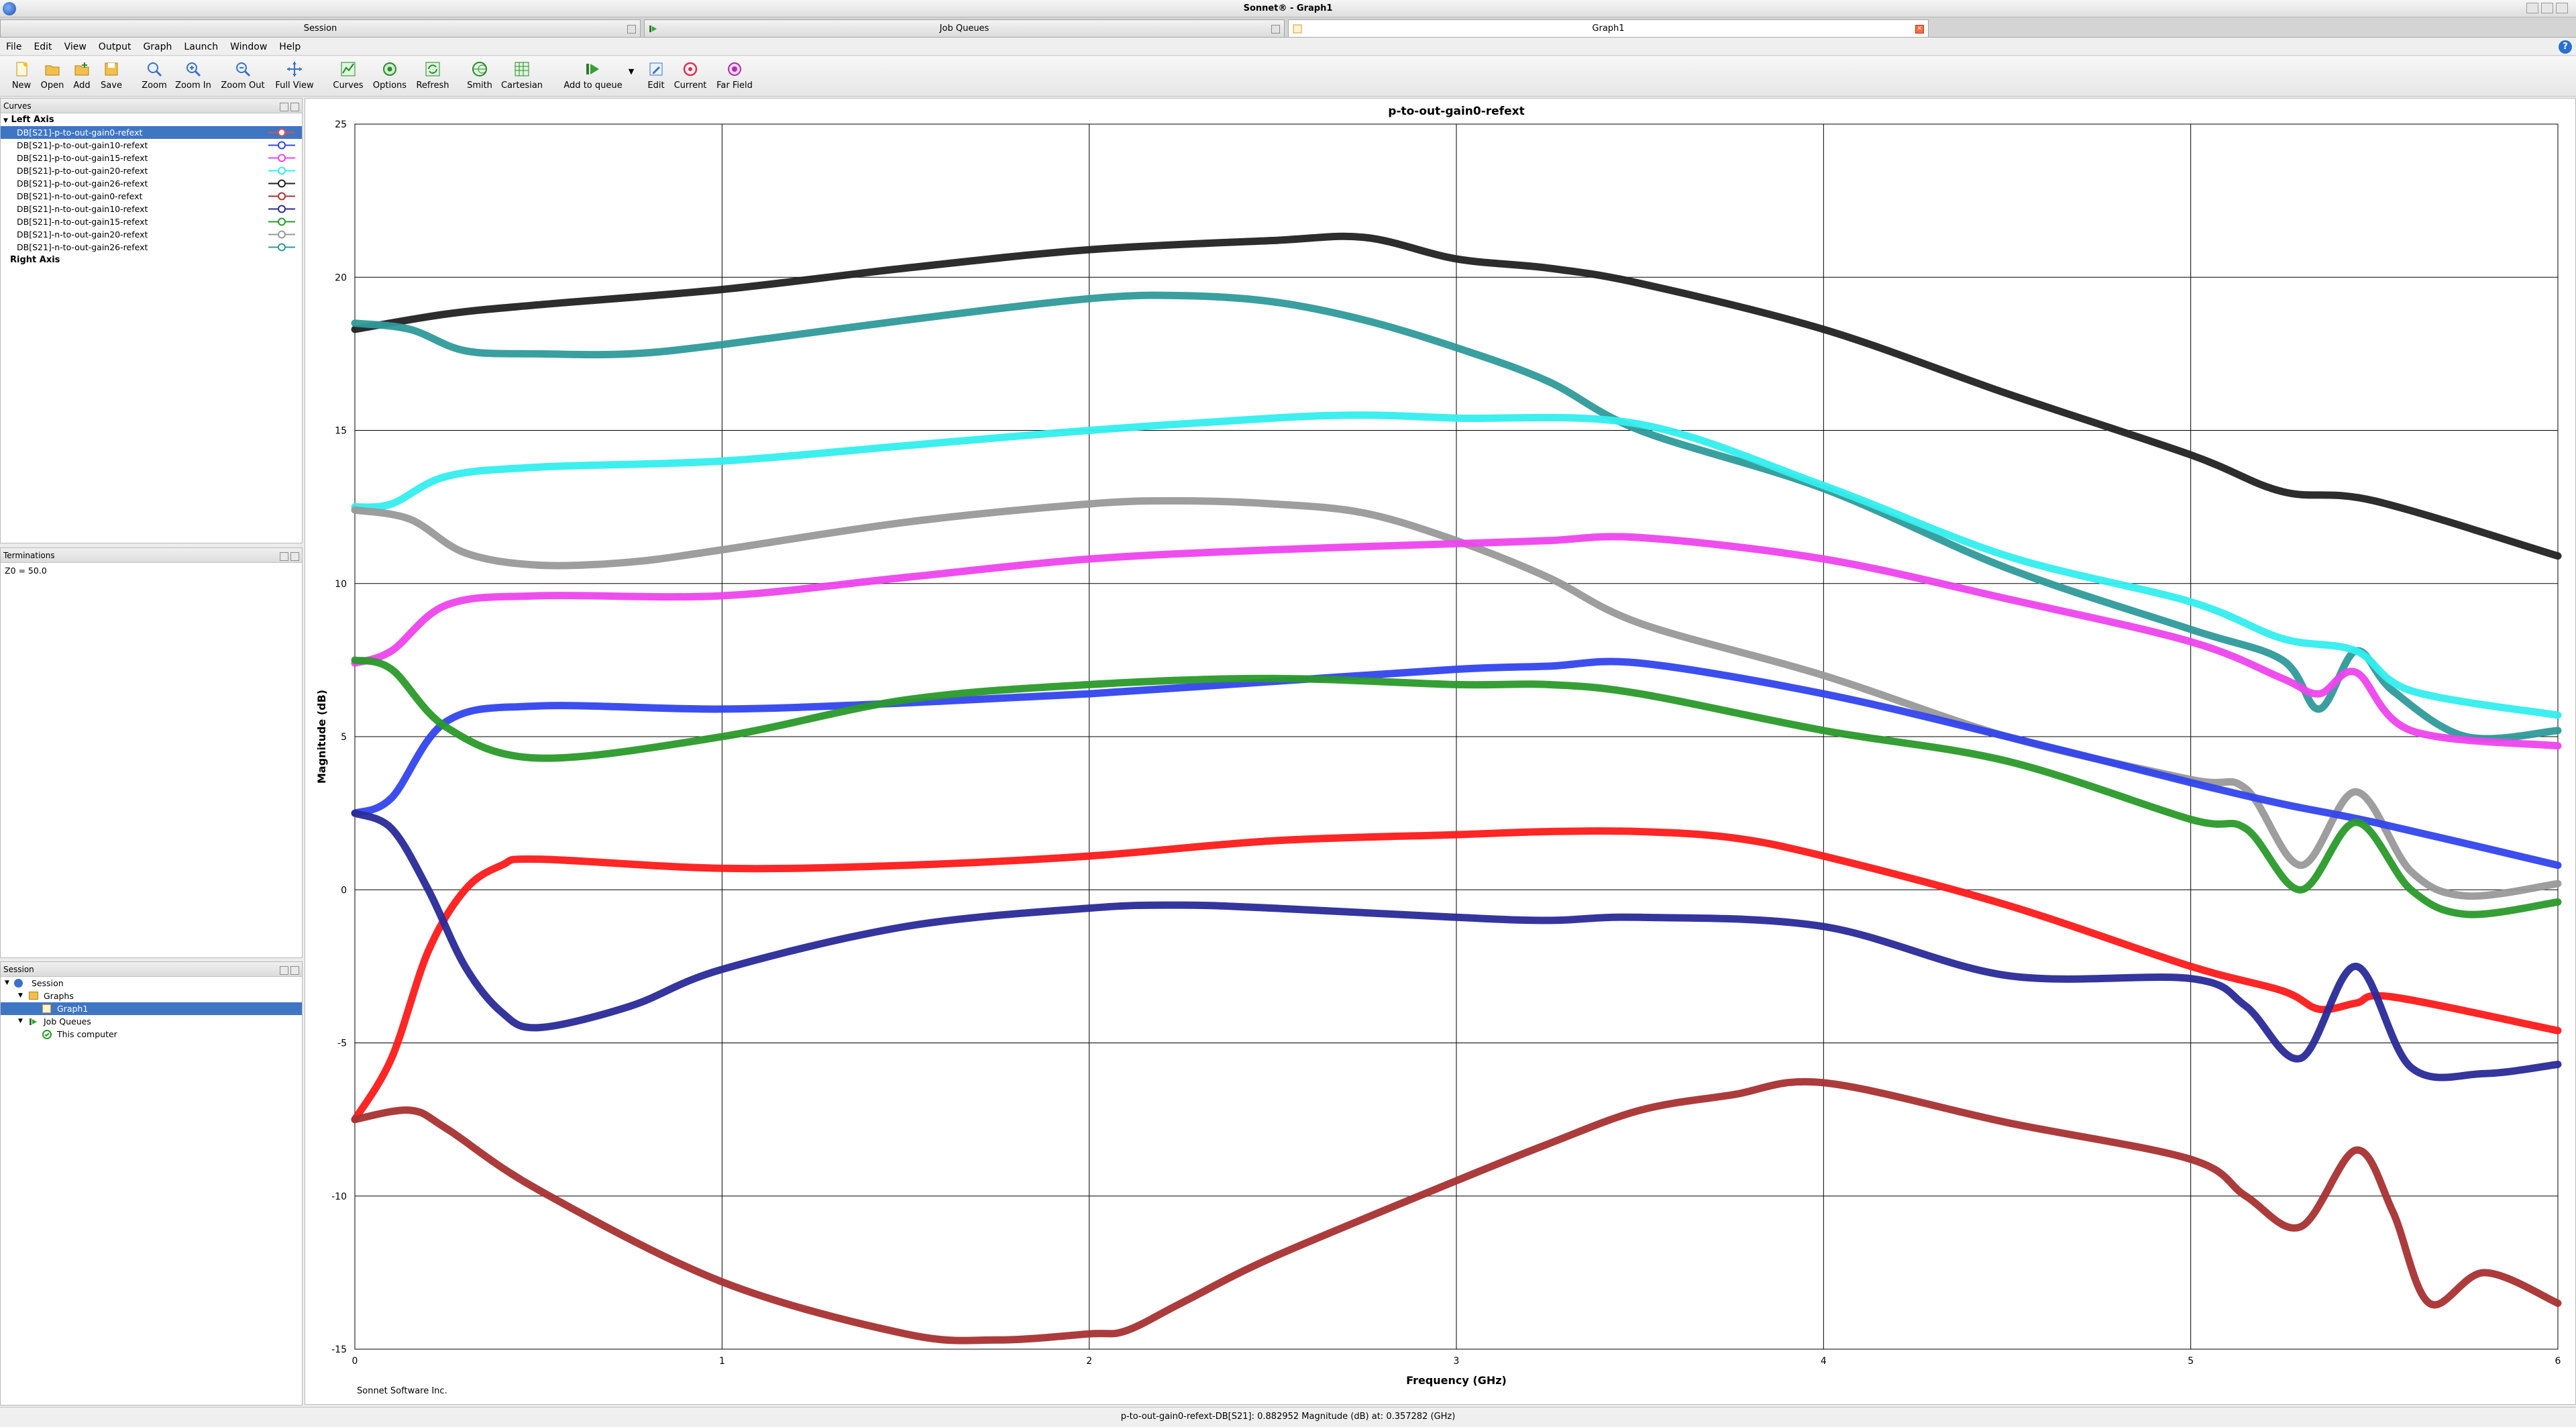 This screenshot has width=2576, height=1427. Describe the element at coordinates (151, 158) in the screenshot. I see `curve-item: DB[S21]-p-to-out-gain15-refext` at that location.